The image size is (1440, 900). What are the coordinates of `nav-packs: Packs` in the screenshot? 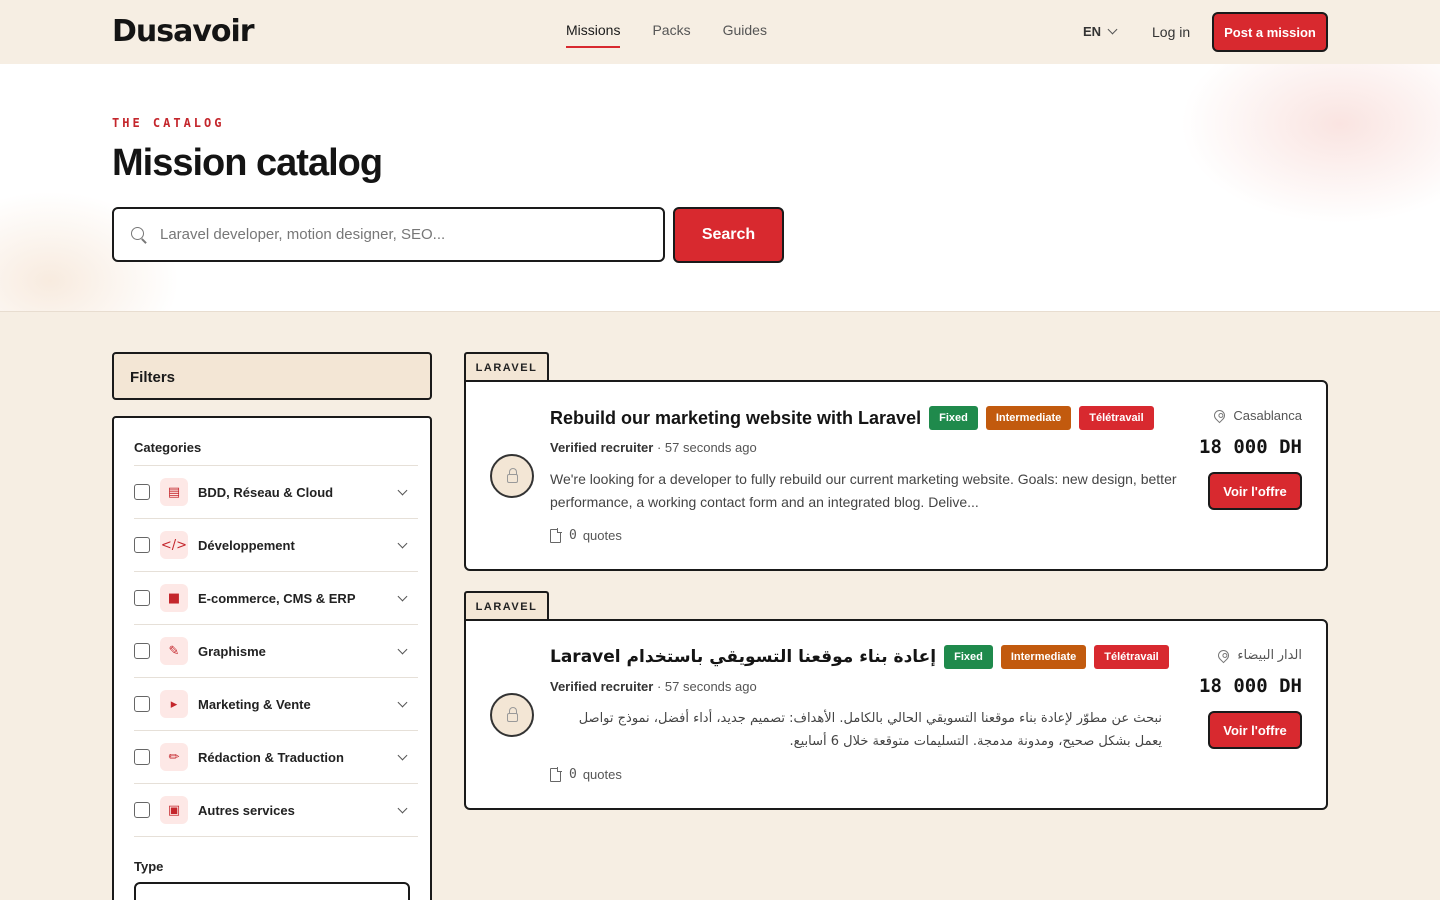 It's located at (671, 35).